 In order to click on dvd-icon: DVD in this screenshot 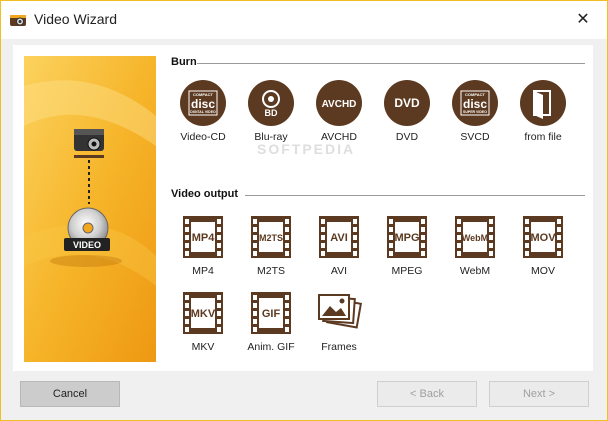, I will do `click(407, 103)`.